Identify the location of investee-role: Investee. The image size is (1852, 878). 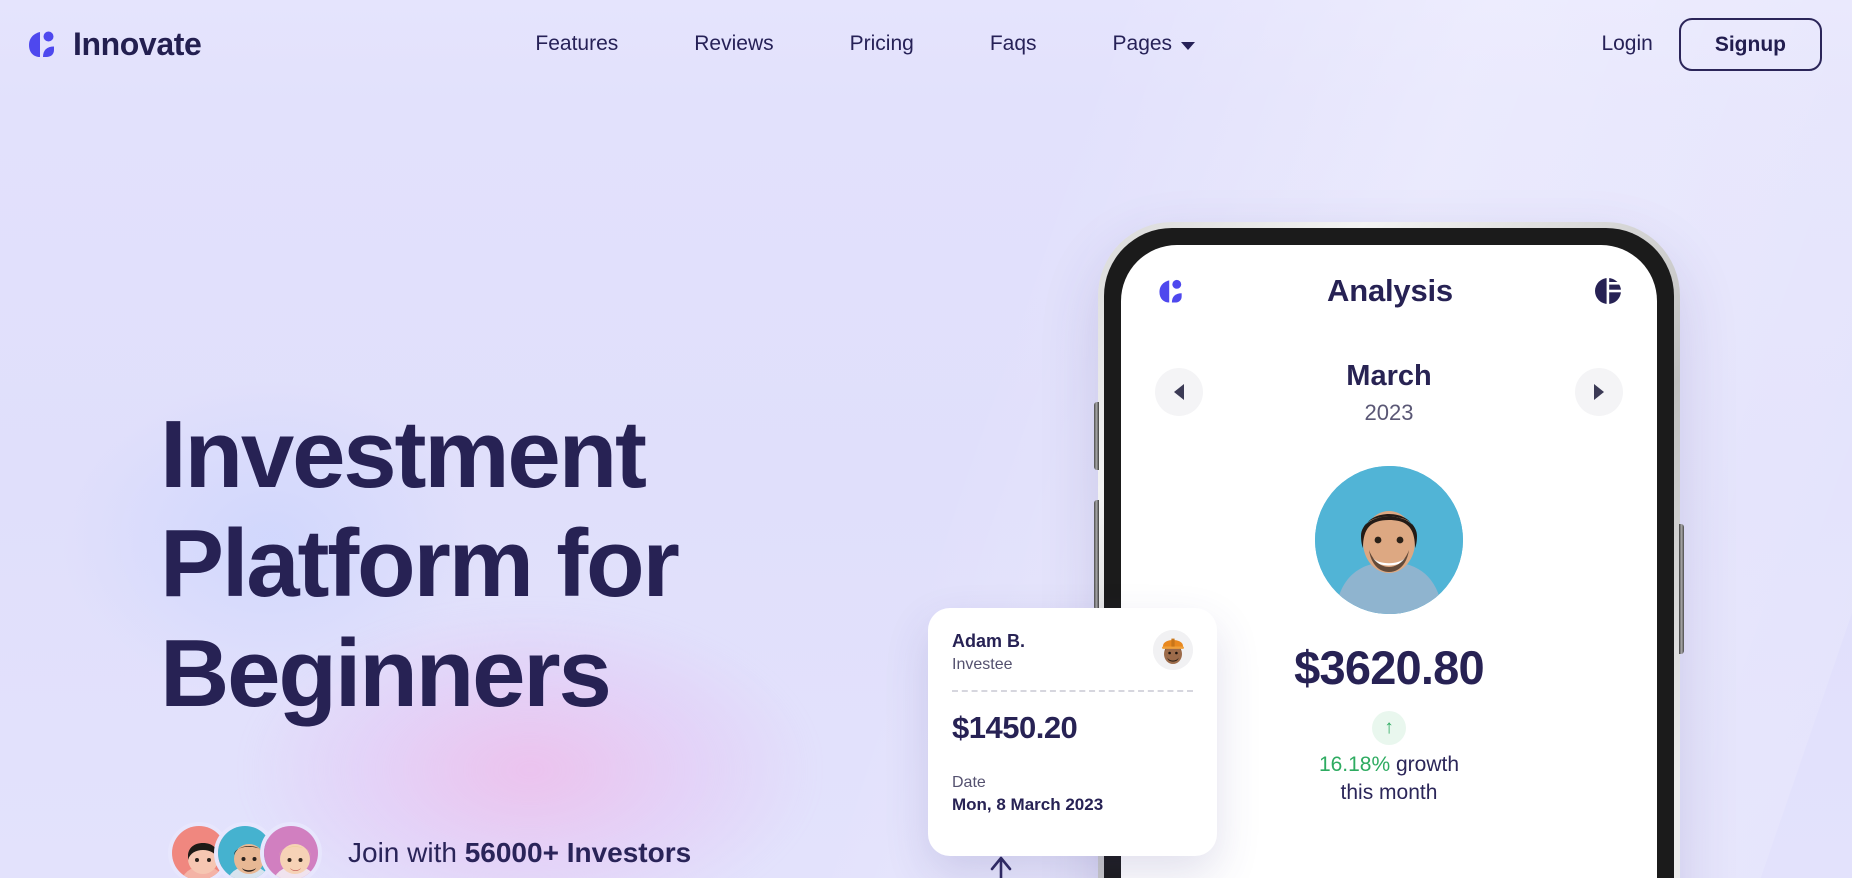
(982, 664).